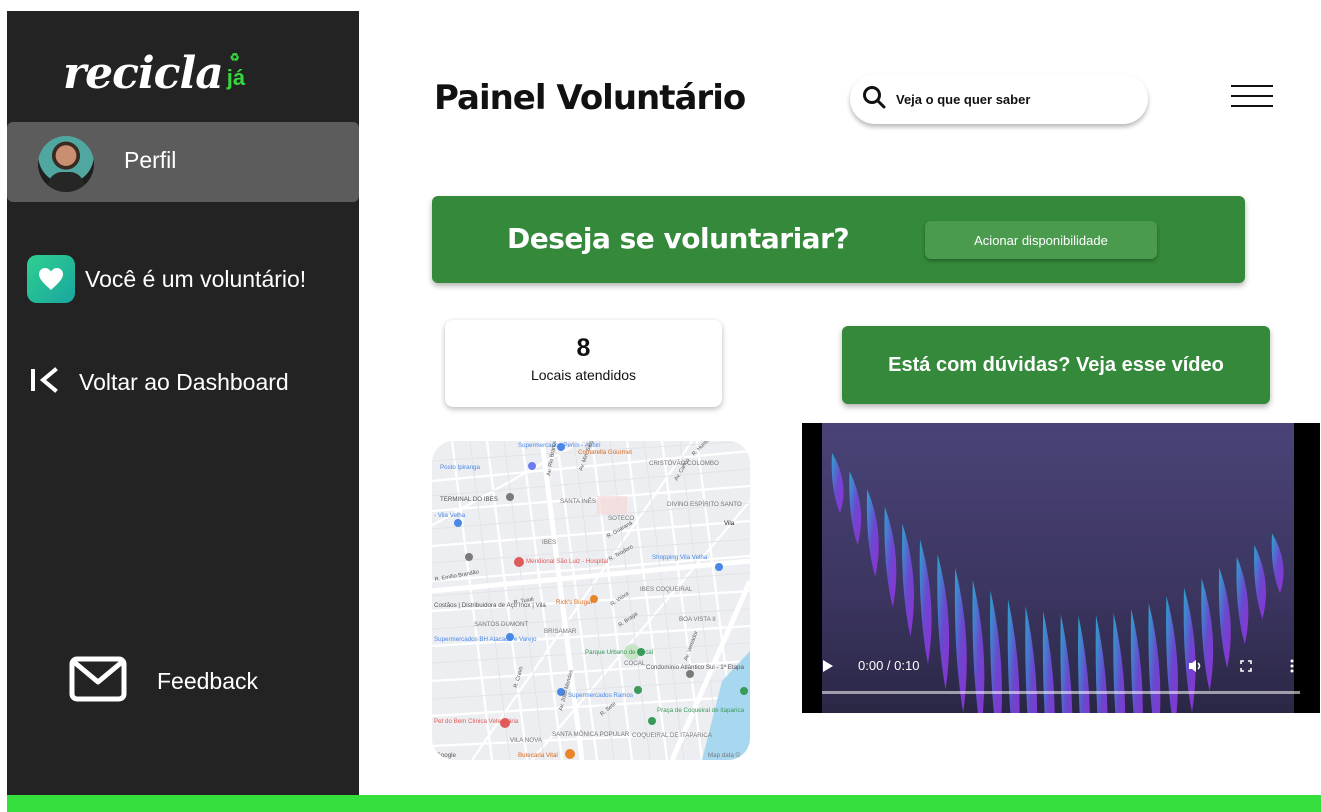 This screenshot has height=812, width=1321. What do you see at coordinates (678, 238) in the screenshot?
I see `volunteer-banner-title: Deseja se voluntariar?` at bounding box center [678, 238].